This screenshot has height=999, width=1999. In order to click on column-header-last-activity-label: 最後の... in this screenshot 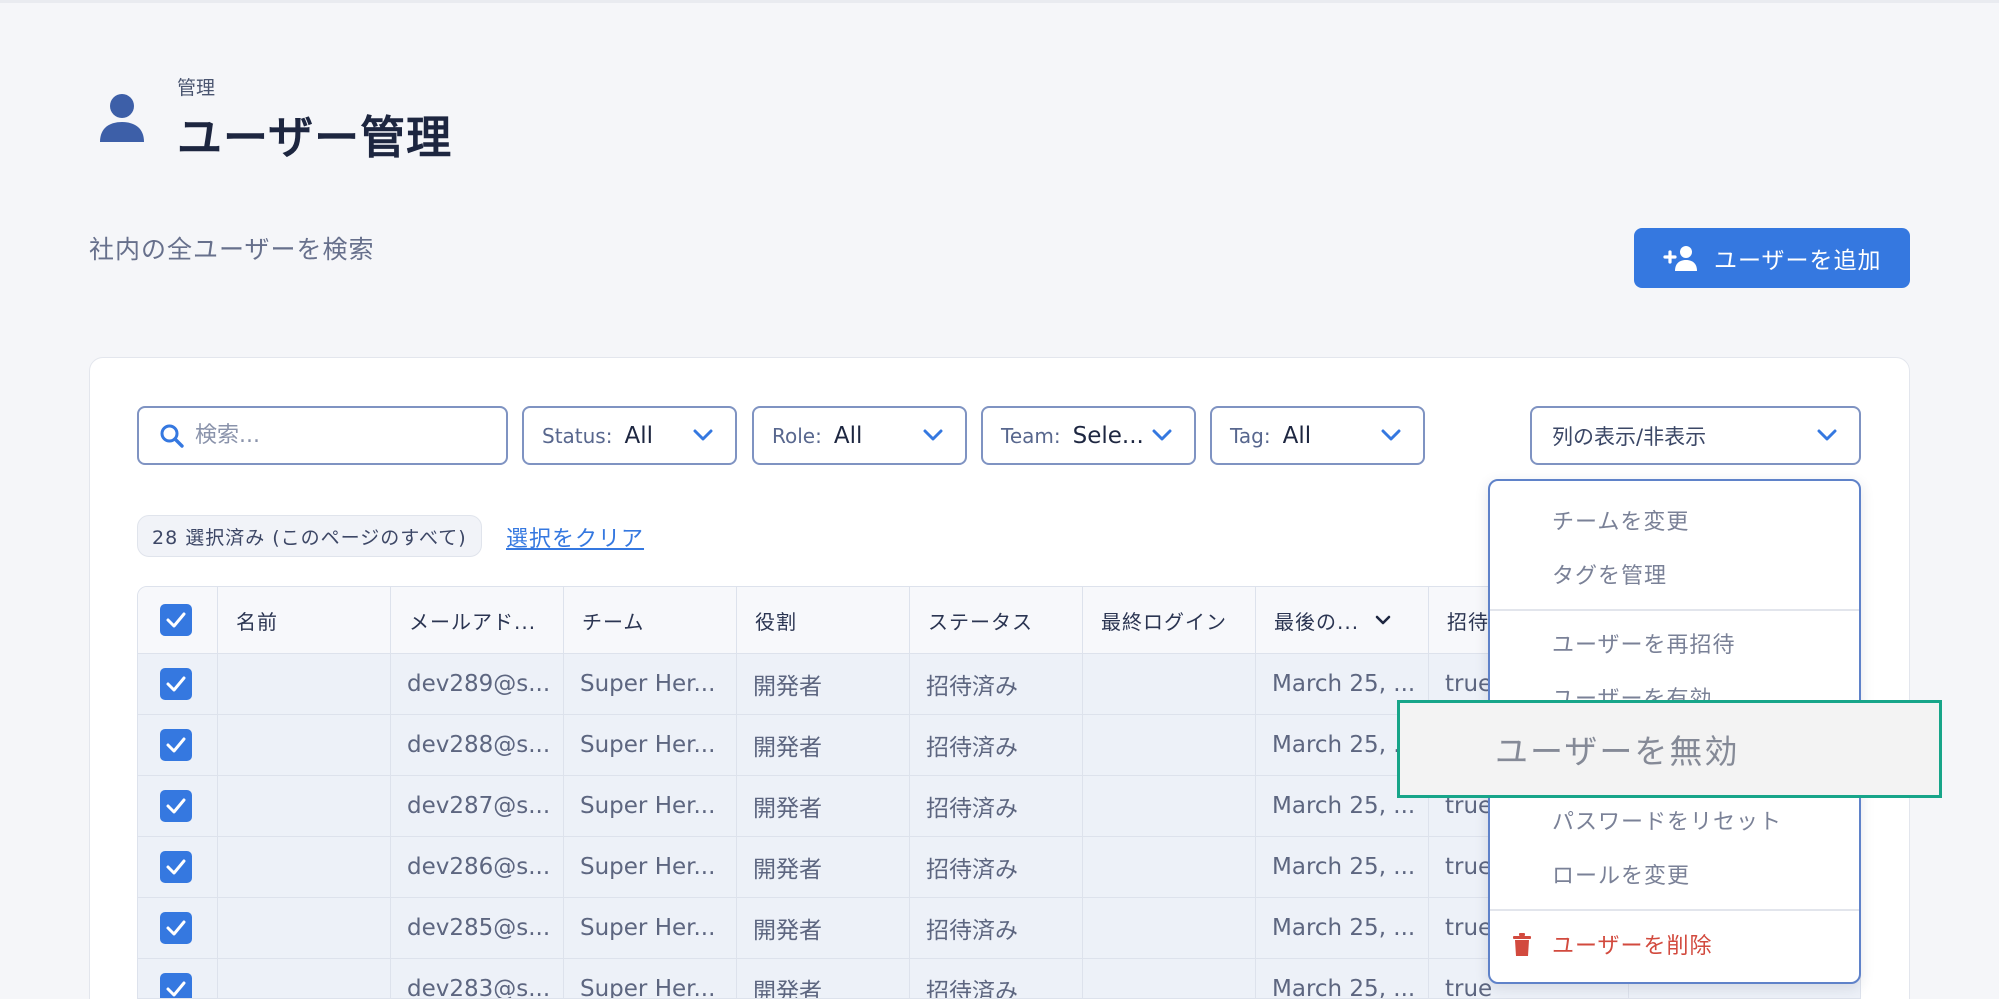, I will do `click(1317, 621)`.